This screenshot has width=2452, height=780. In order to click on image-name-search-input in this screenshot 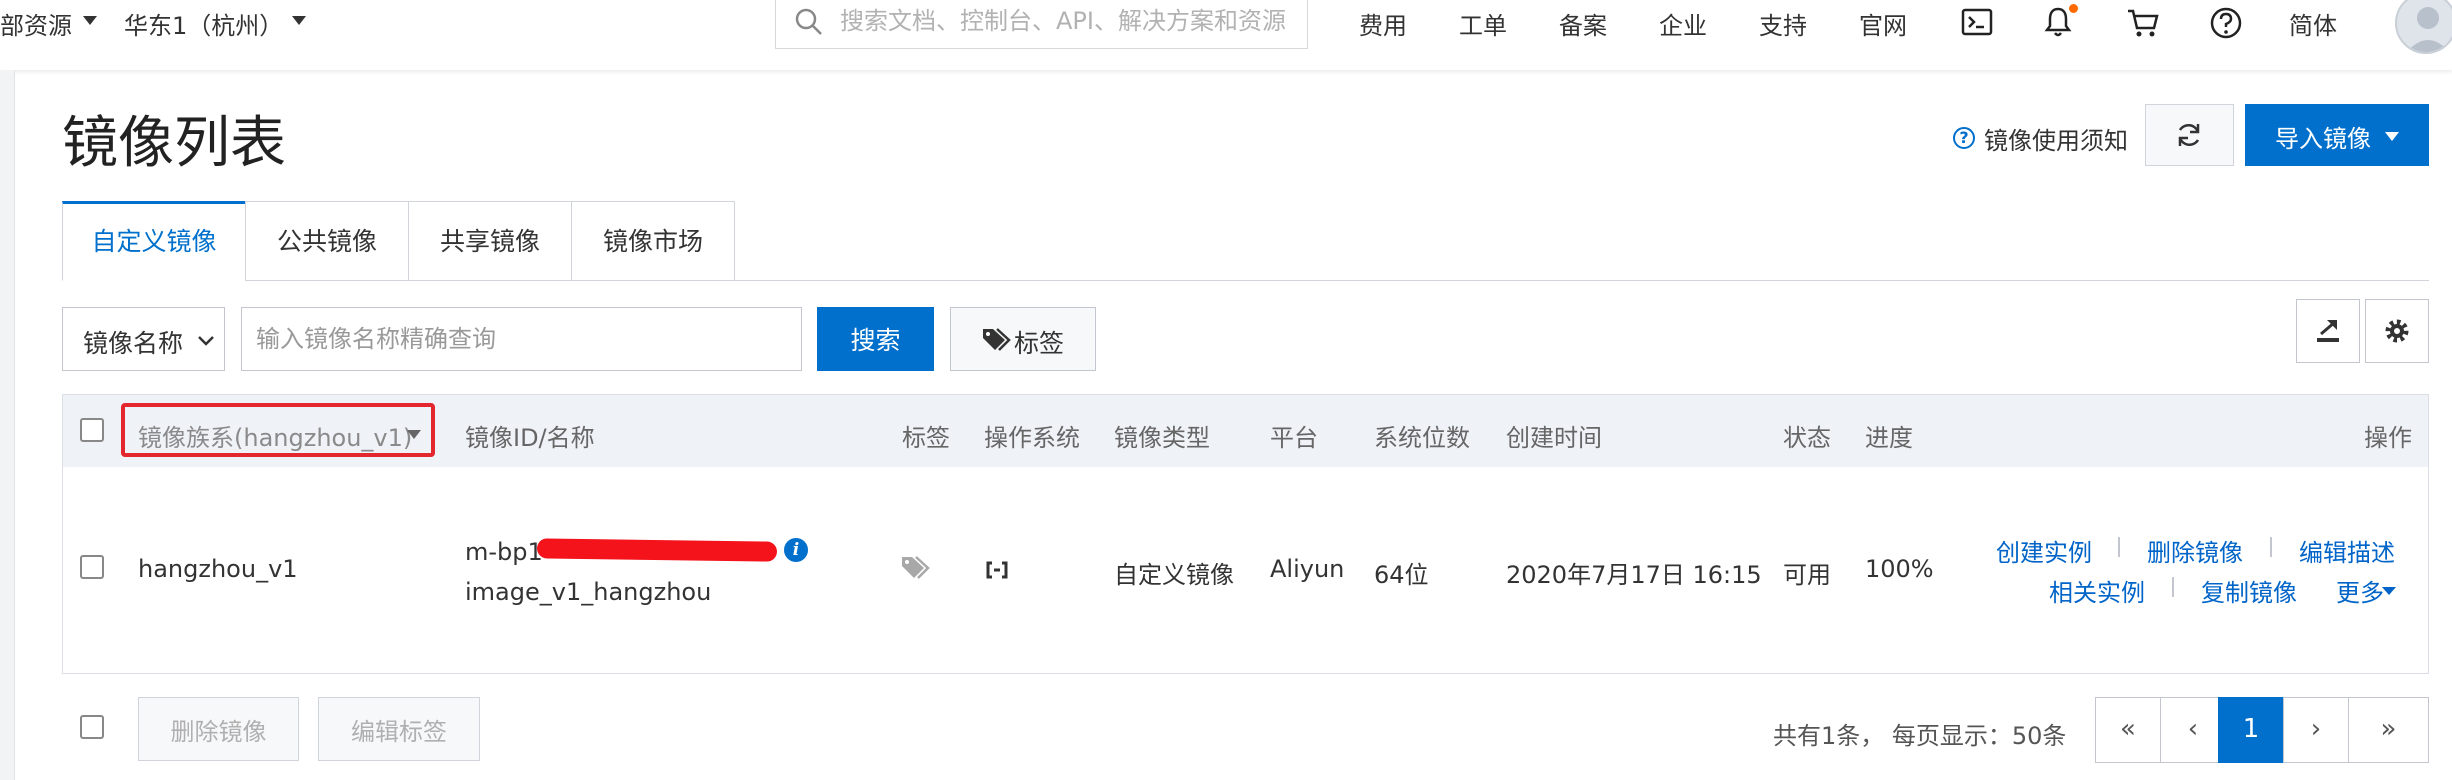, I will do `click(521, 339)`.